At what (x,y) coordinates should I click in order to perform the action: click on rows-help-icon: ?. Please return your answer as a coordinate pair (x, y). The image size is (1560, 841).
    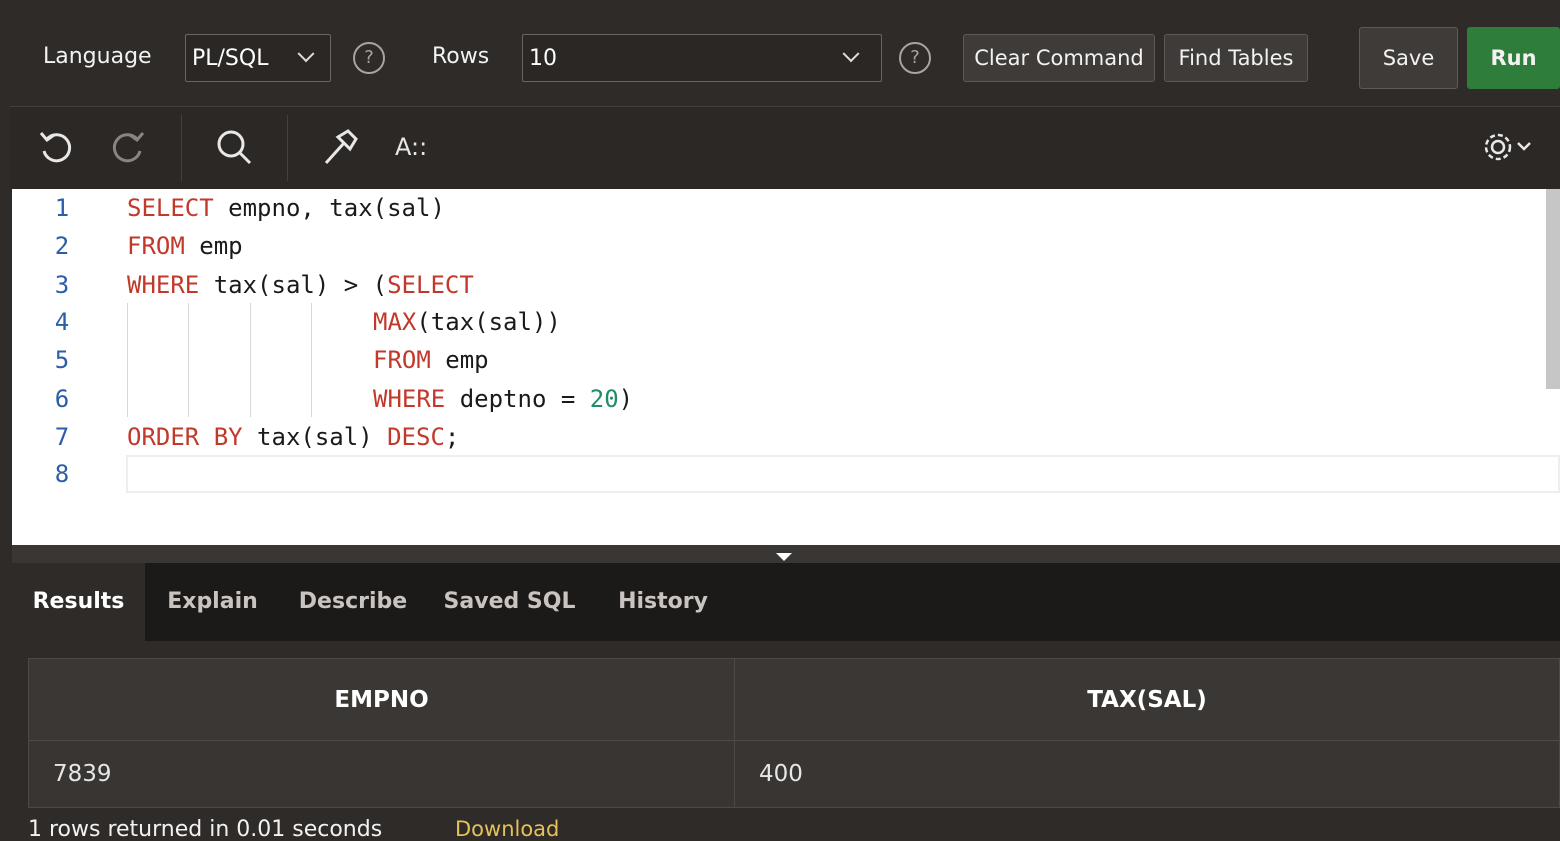
    Looking at the image, I should click on (915, 58).